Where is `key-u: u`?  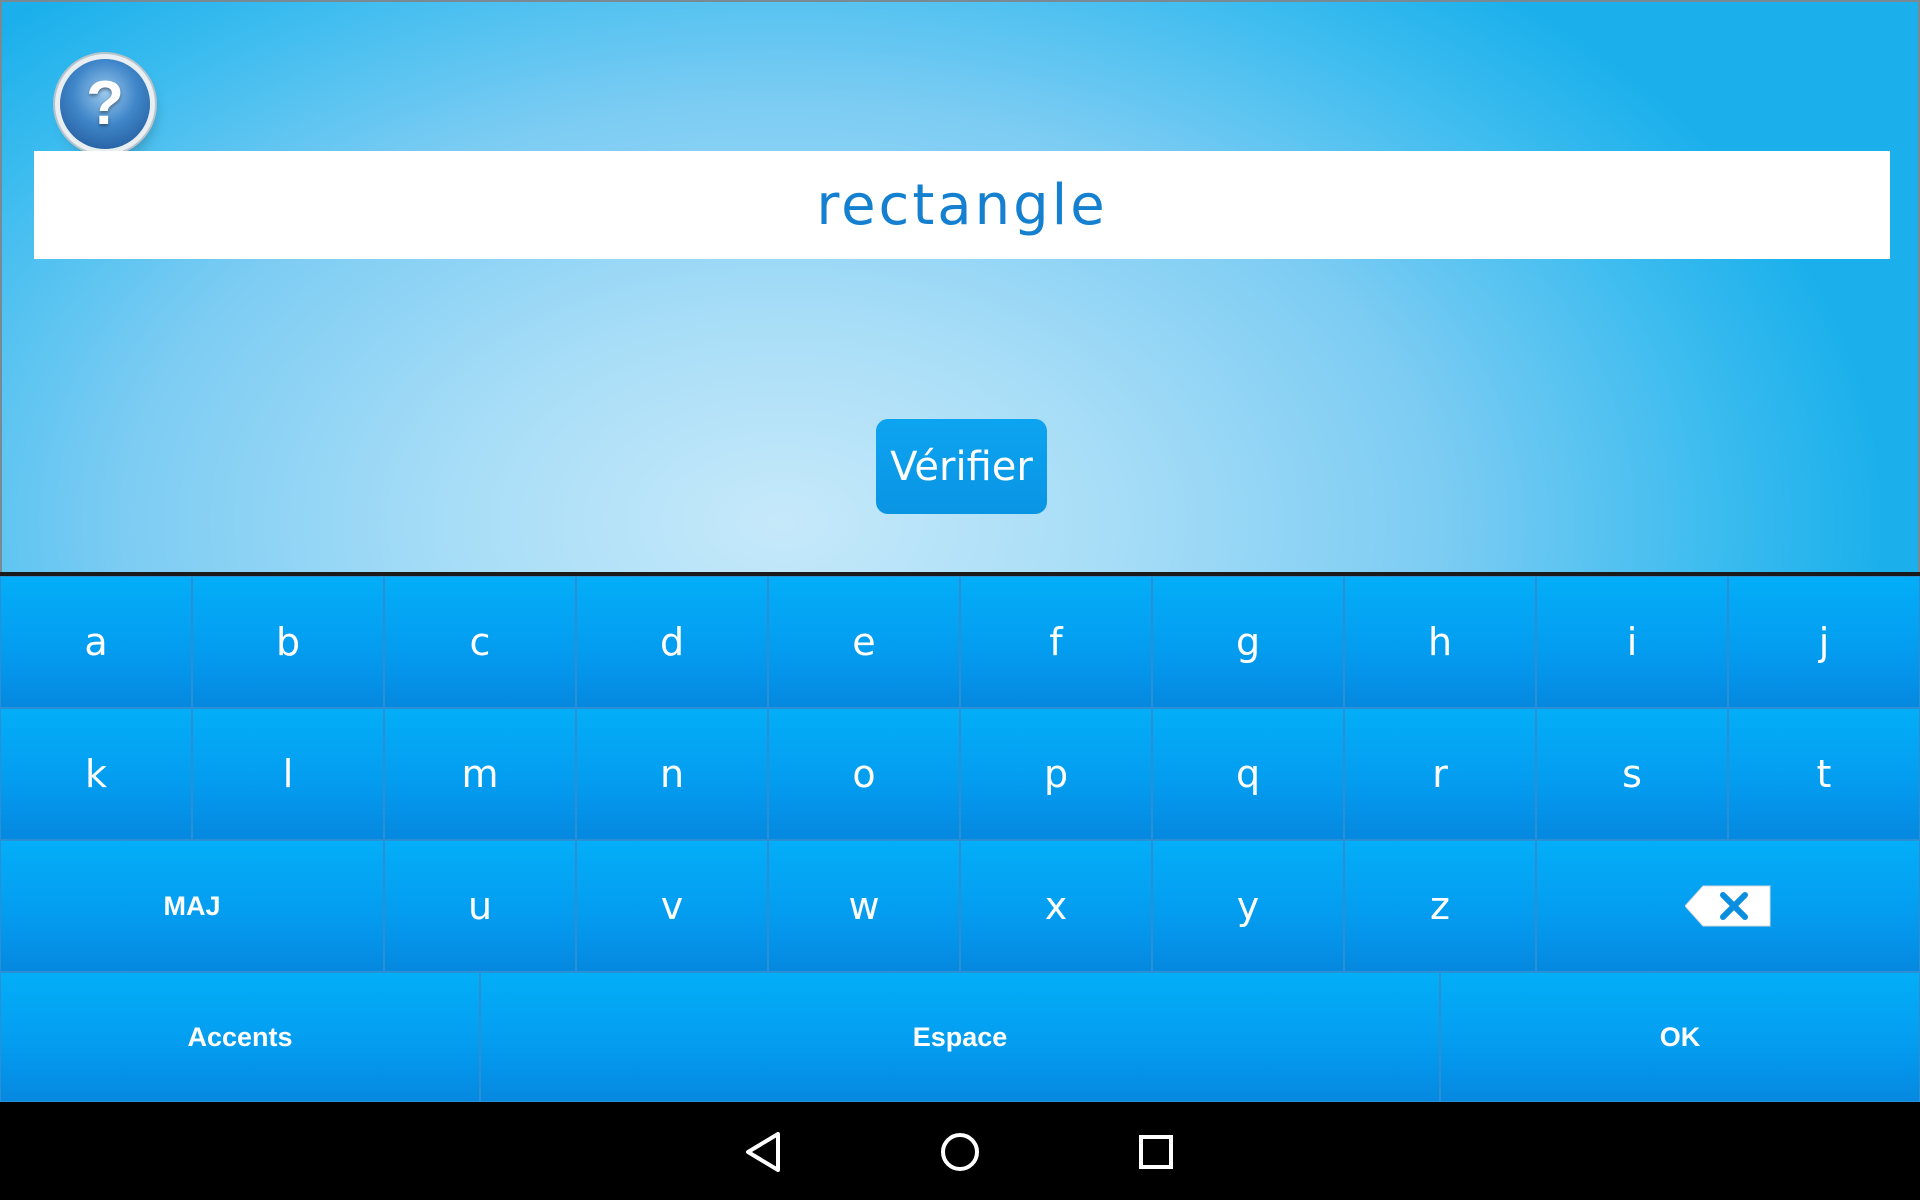 key-u: u is located at coordinates (480, 906).